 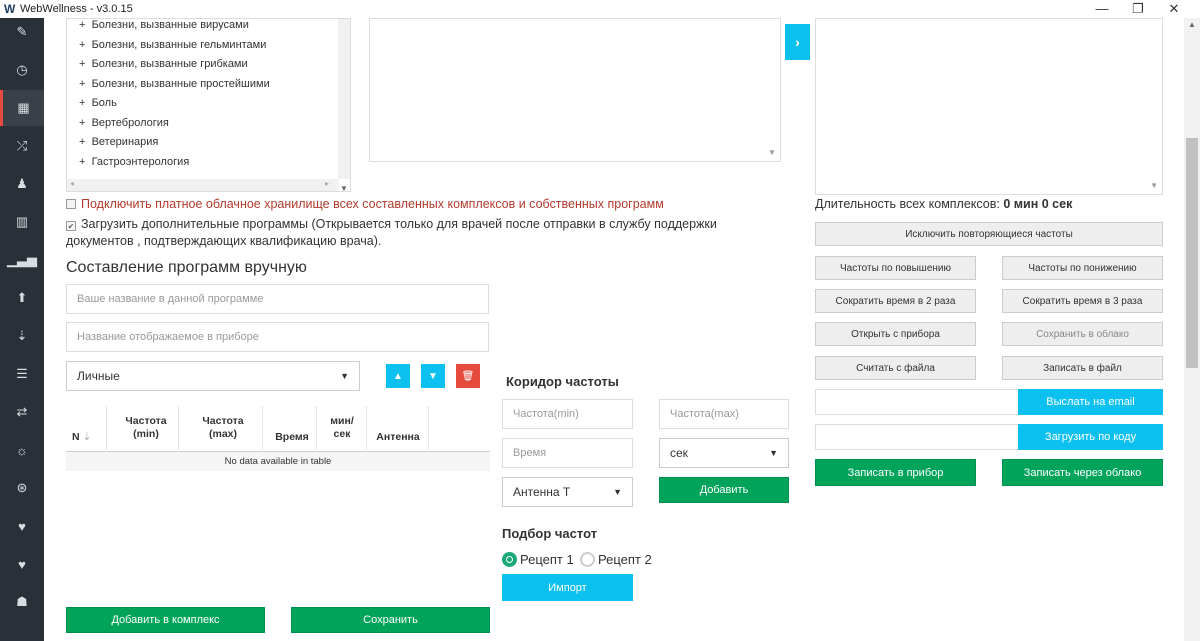 What do you see at coordinates (22, 260) in the screenshot?
I see `signal-icon: ▁▃▅` at bounding box center [22, 260].